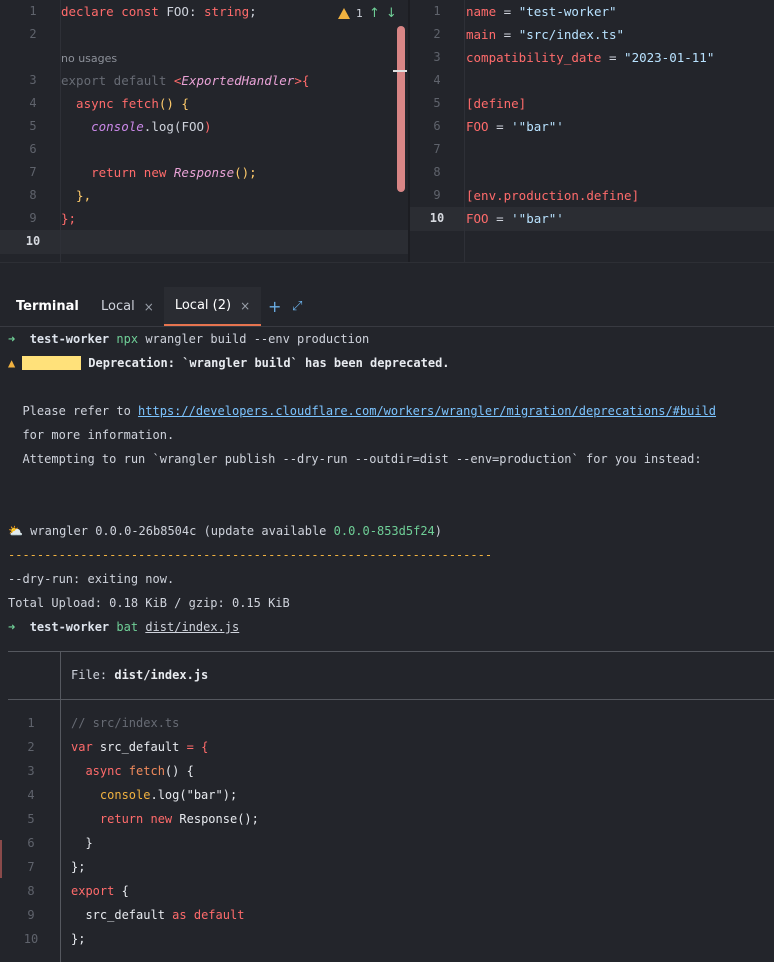 This screenshot has width=774, height=962. I want to click on inspection-widget: 1 ↑ ↓, so click(367, 13).